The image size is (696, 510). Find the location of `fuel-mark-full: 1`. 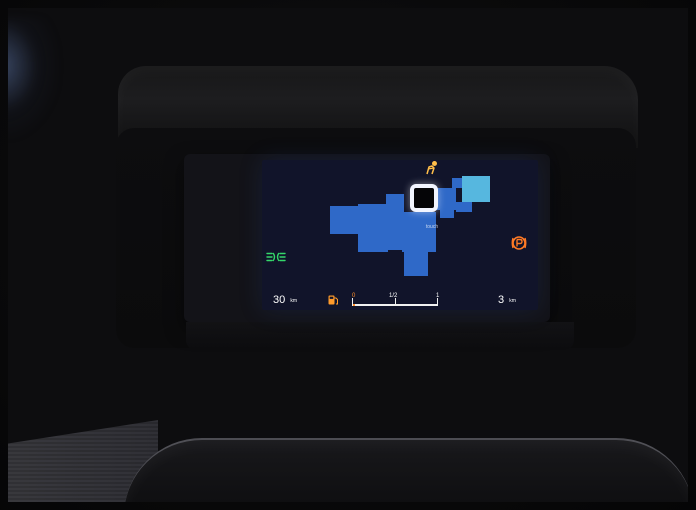

fuel-mark-full: 1 is located at coordinates (438, 296).